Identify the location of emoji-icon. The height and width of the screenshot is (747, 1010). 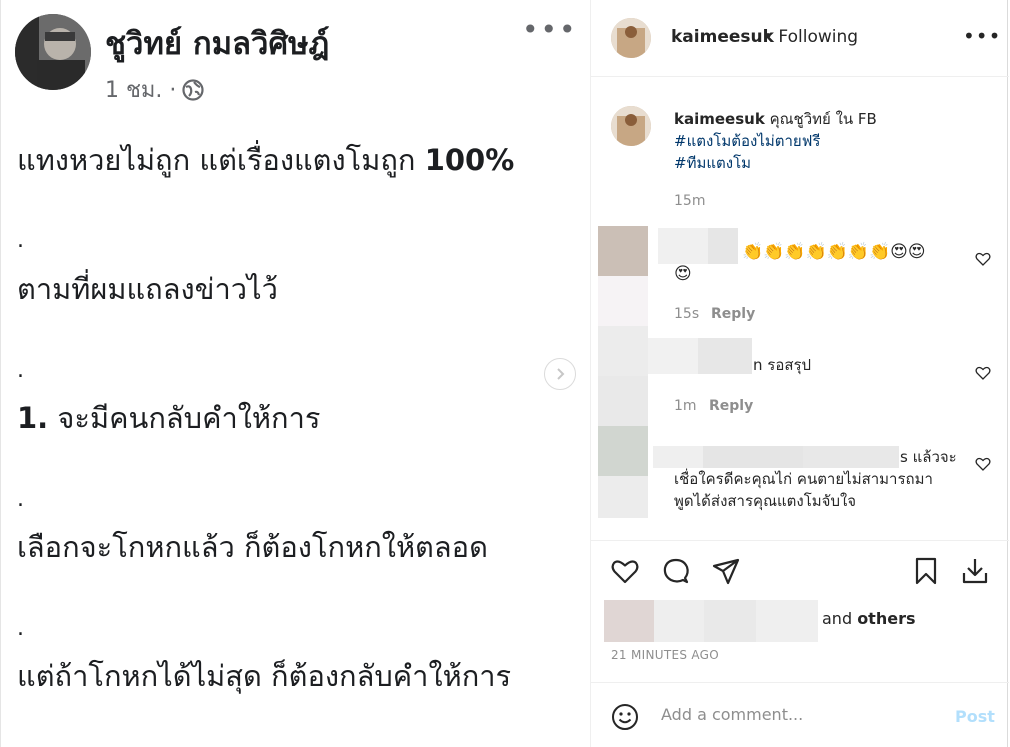
(625, 717).